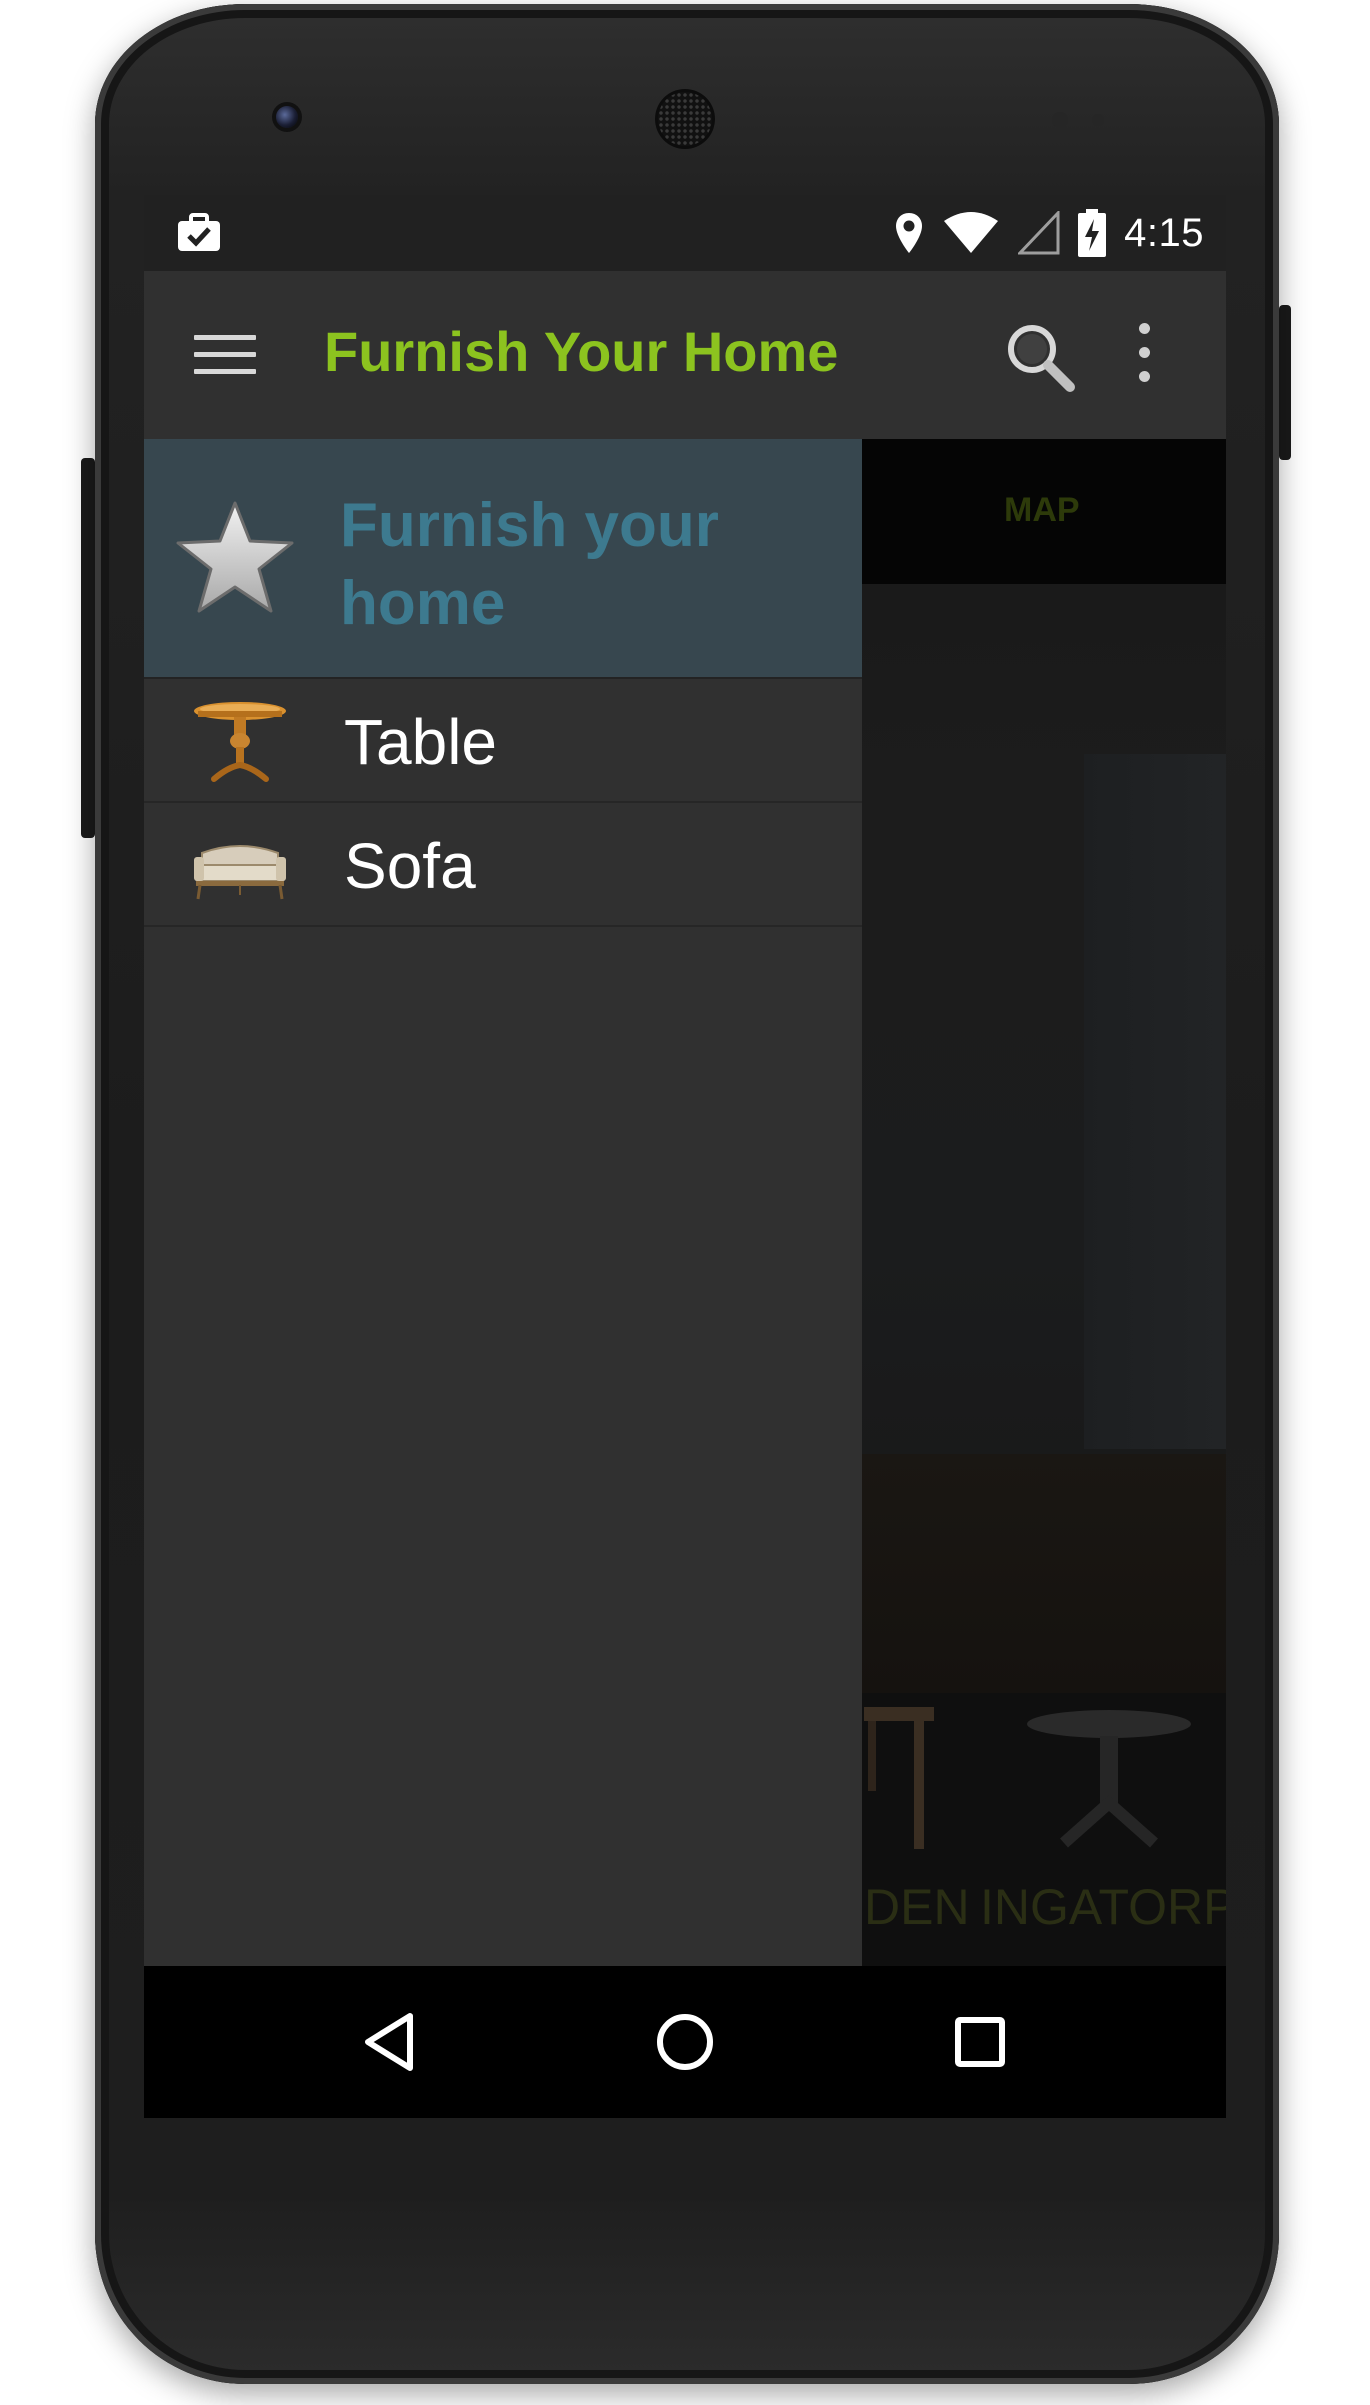 The height and width of the screenshot is (2405, 1370). Describe the element at coordinates (685, 119) in the screenshot. I see `earpiece-speaker` at that location.